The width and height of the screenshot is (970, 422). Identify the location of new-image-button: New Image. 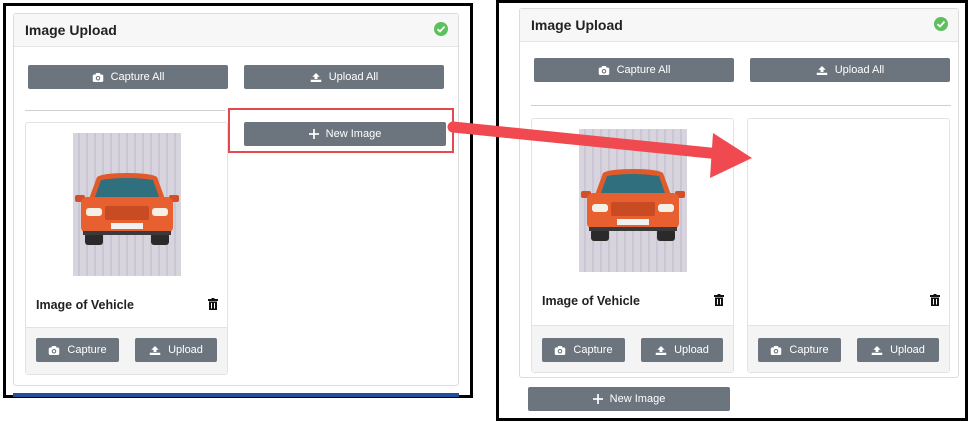
(629, 399).